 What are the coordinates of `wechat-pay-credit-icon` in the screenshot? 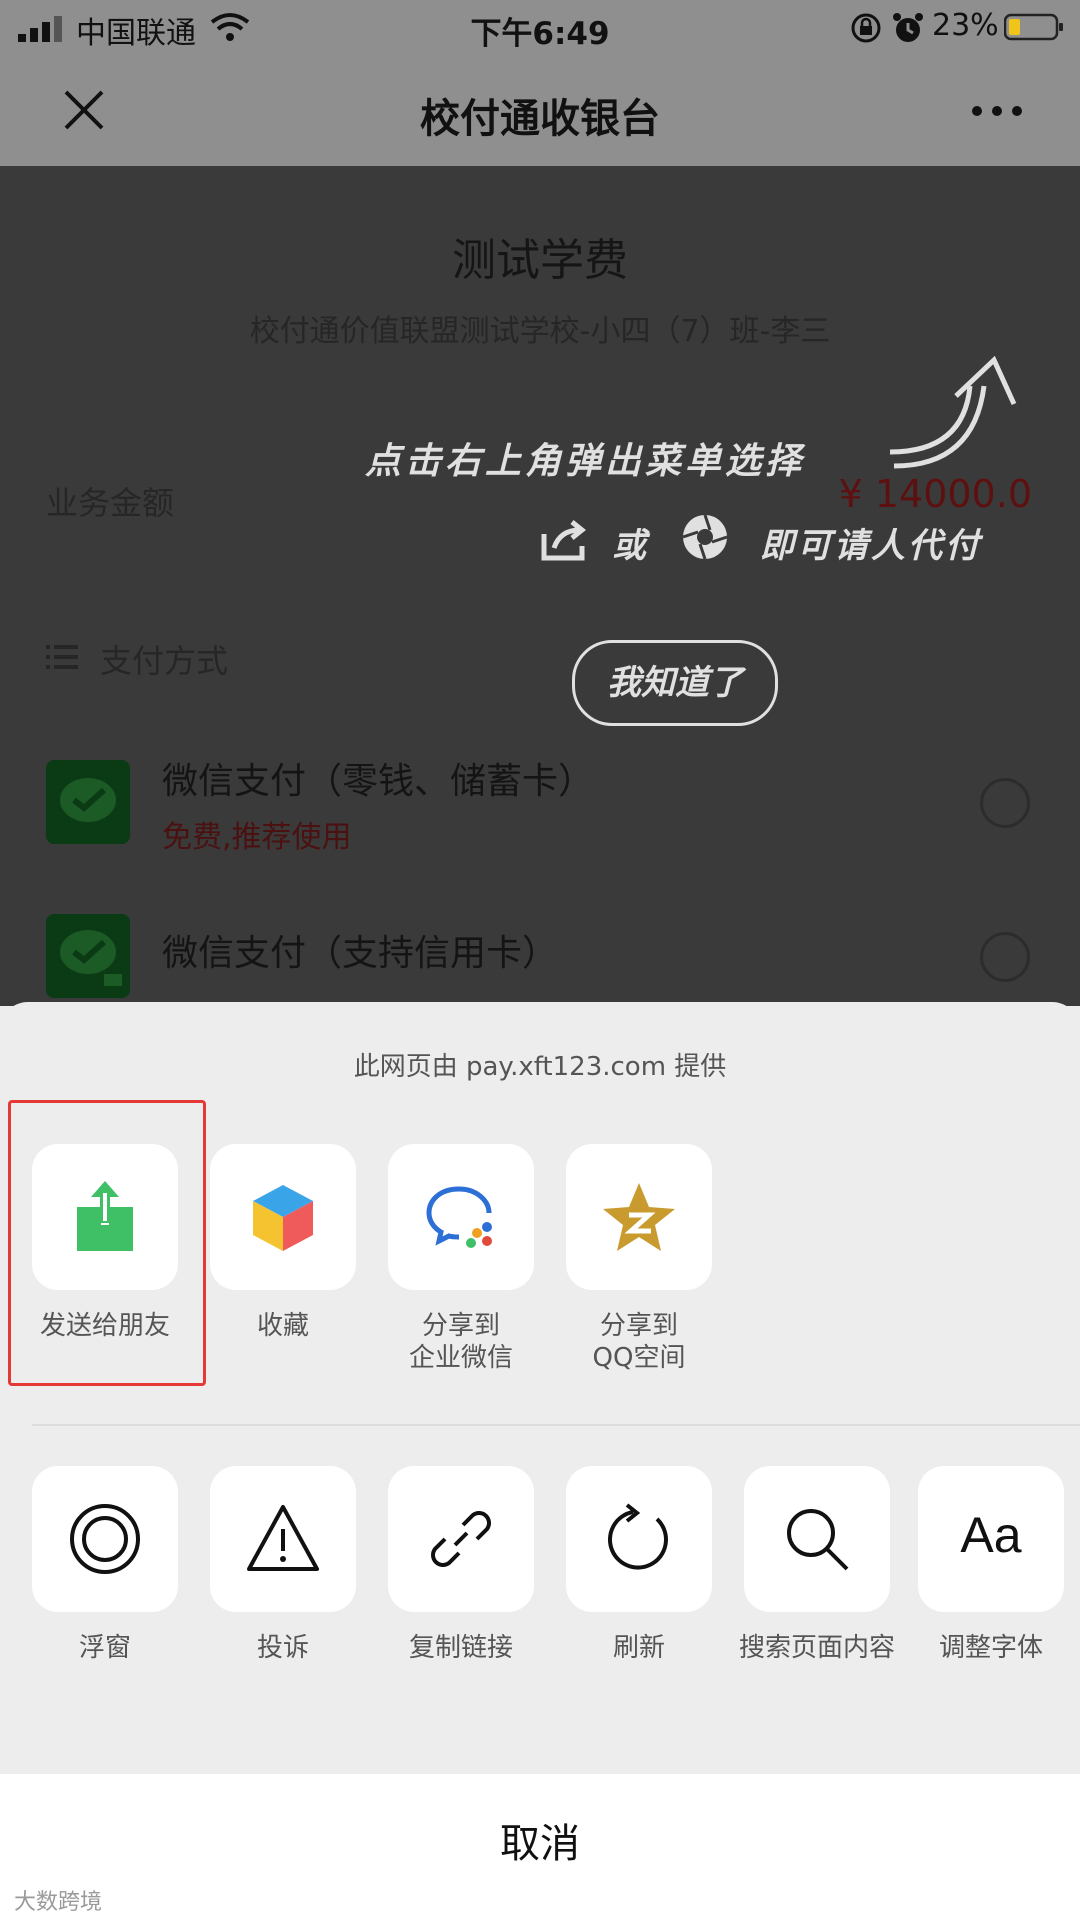 It's located at (88, 956).